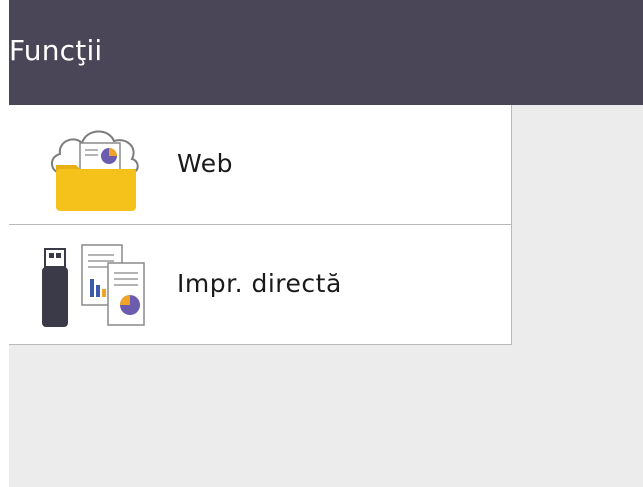 This screenshot has height=487, width=643. Describe the element at coordinates (205, 163) in the screenshot. I see `menu-item-web-label: Web` at that location.